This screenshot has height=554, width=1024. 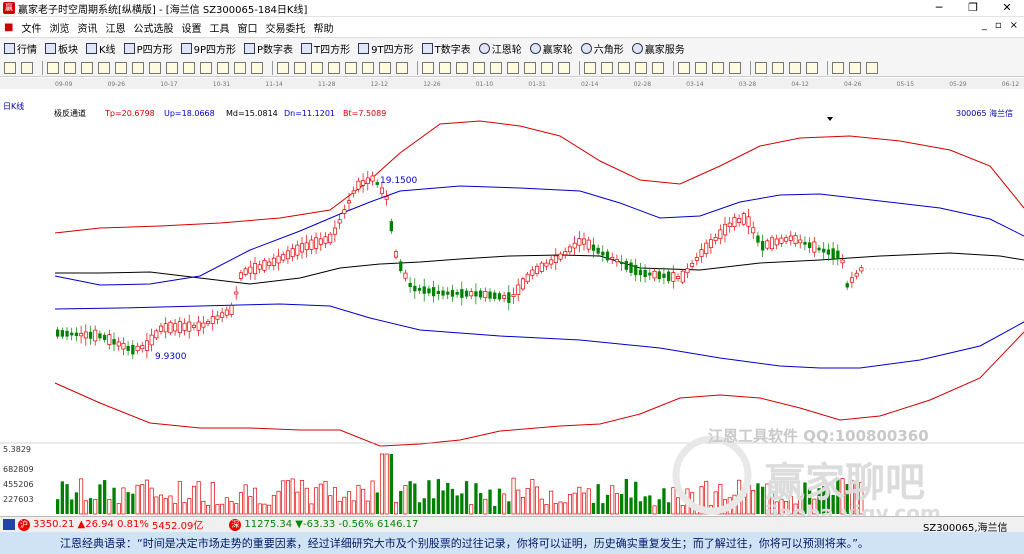 I want to click on tool-gann-wheel: 江恩轮, so click(x=500, y=48).